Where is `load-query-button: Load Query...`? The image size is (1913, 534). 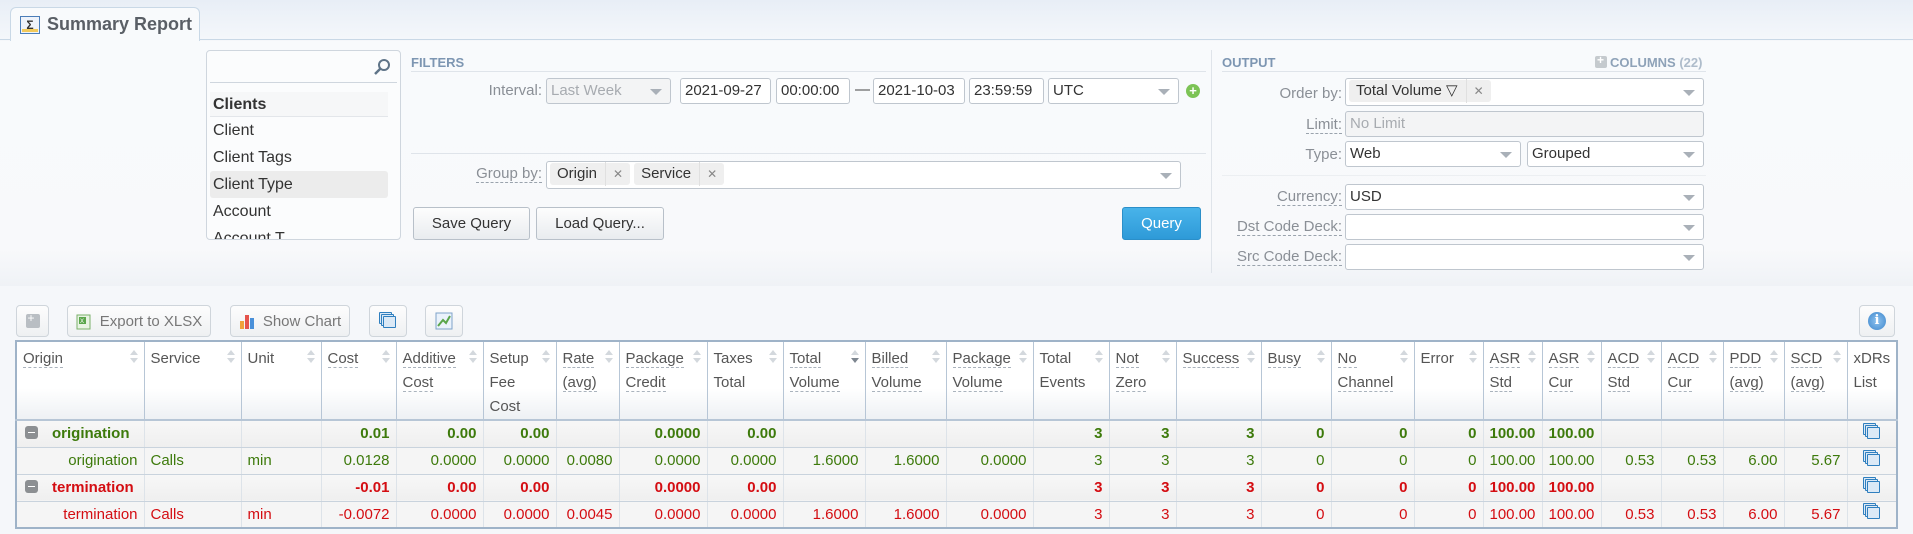 load-query-button: Load Query... is located at coordinates (600, 223).